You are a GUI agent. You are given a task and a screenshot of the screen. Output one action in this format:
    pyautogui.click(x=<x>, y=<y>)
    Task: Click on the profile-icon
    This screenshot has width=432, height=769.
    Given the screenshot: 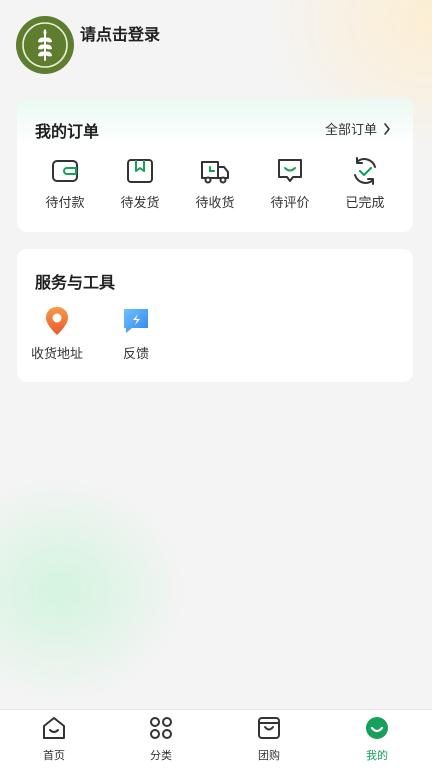 What is the action you would take?
    pyautogui.click(x=377, y=728)
    